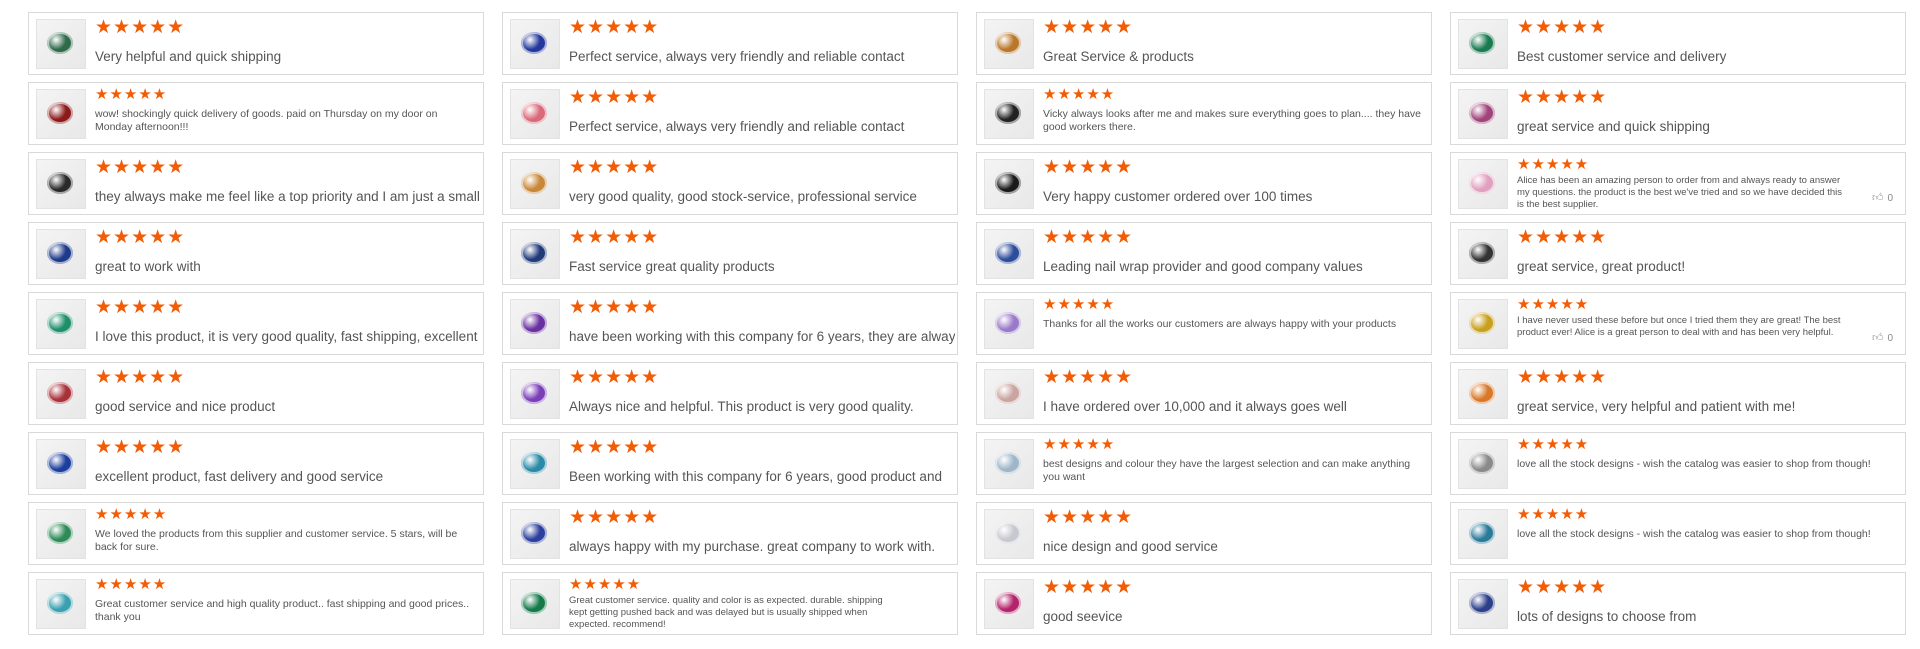  I want to click on review-text: lots of designs to choose from, so click(1607, 616).